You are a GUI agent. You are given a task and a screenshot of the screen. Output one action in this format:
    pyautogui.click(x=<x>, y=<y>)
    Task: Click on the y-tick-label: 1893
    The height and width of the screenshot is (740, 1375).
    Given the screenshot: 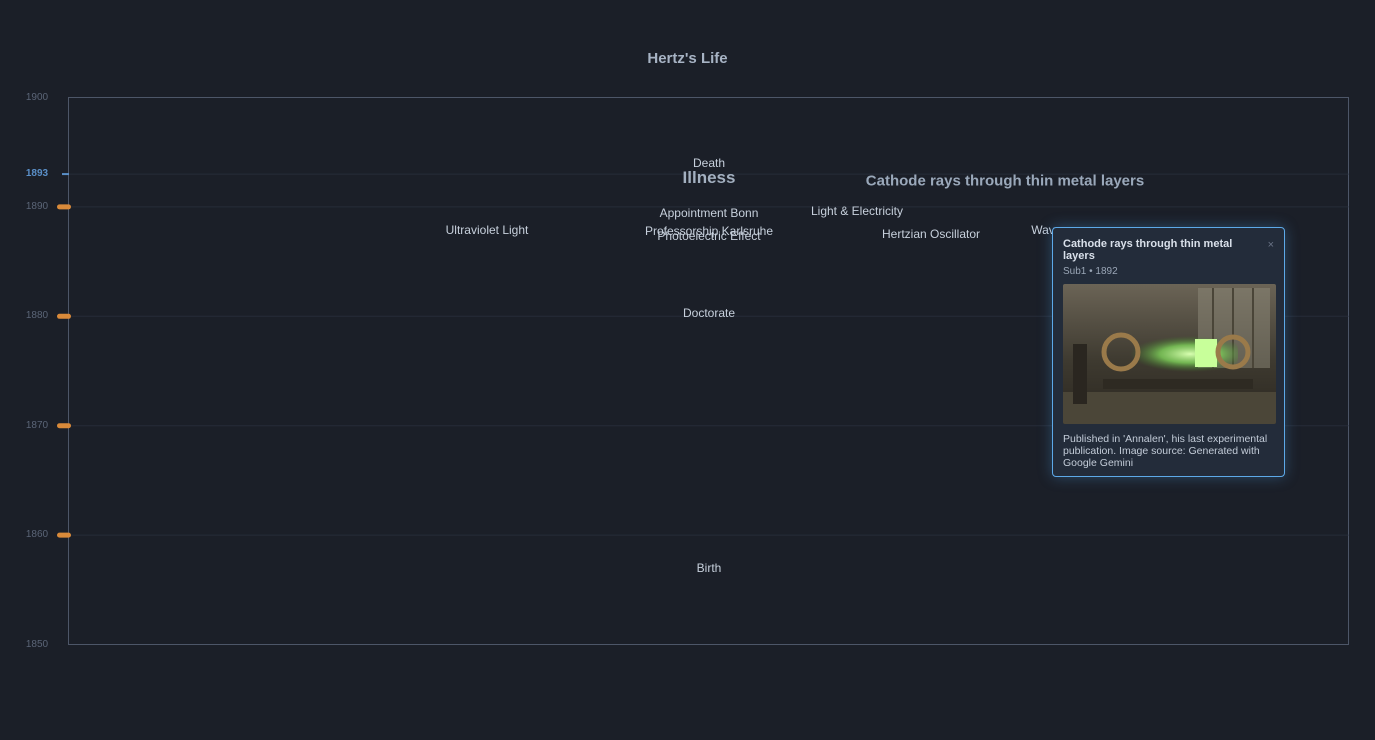 What is the action you would take?
    pyautogui.click(x=37, y=174)
    